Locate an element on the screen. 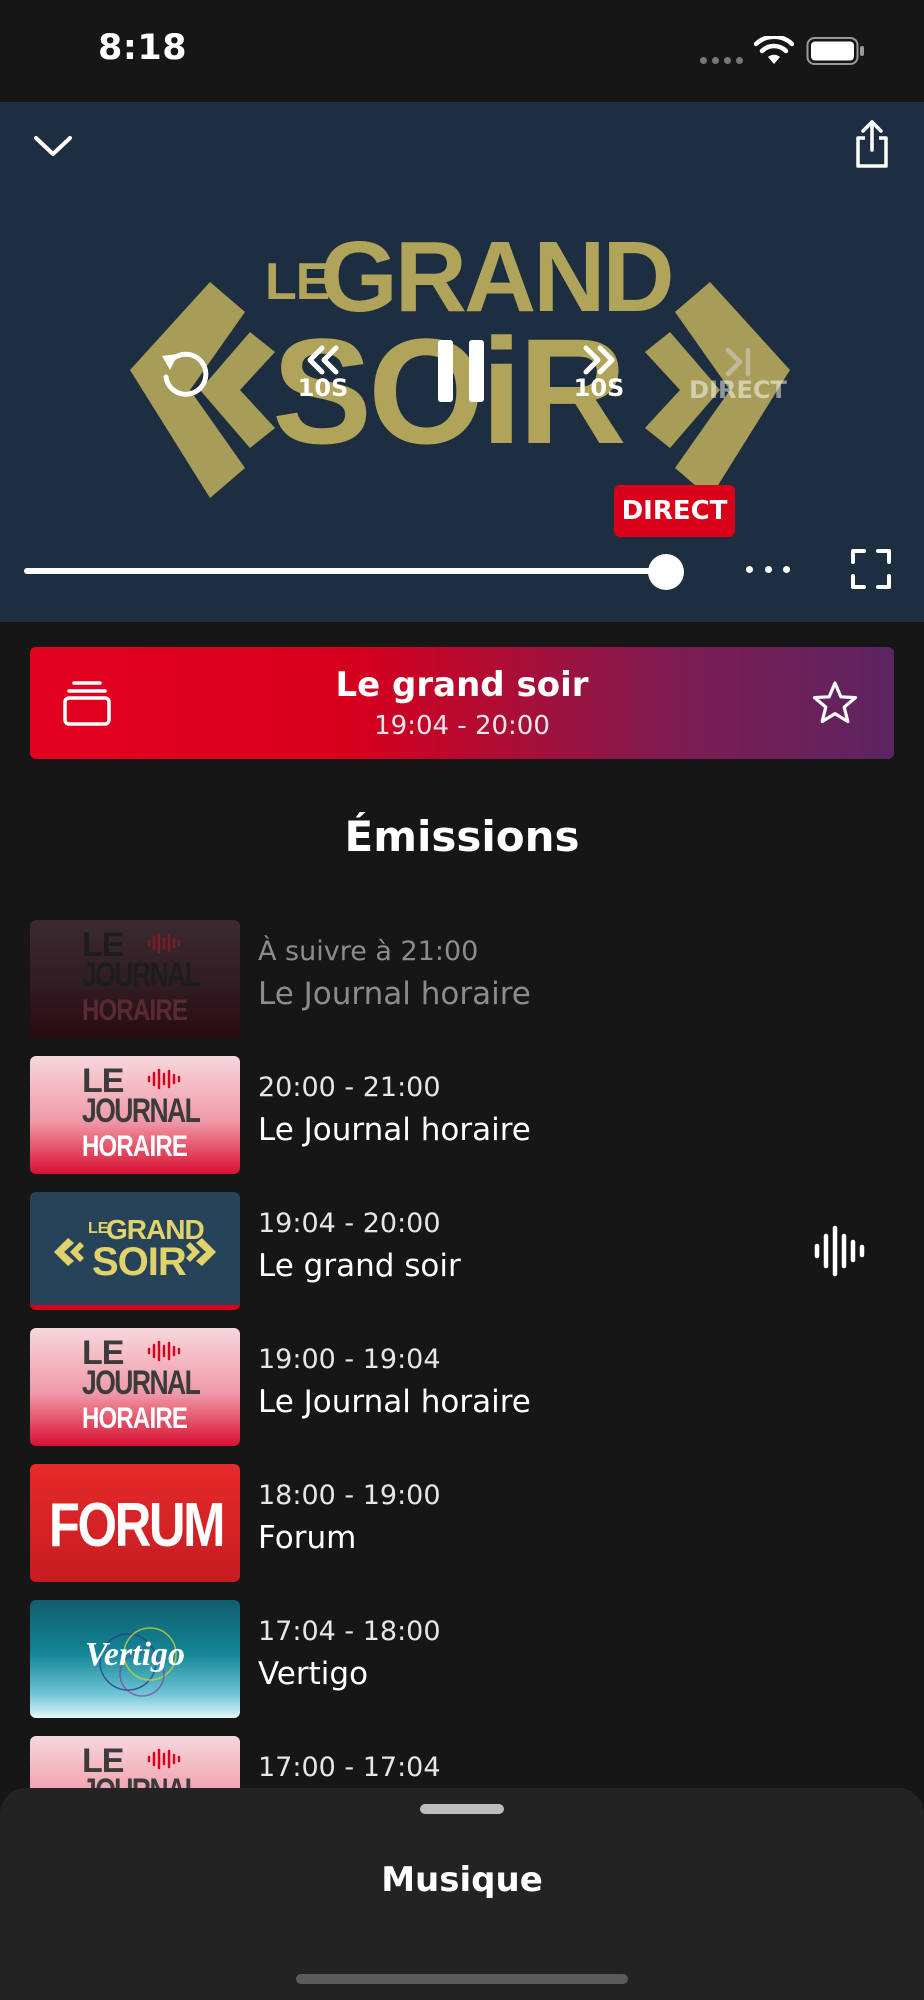 This screenshot has height=2000, width=924. pause-button is located at coordinates (461, 371).